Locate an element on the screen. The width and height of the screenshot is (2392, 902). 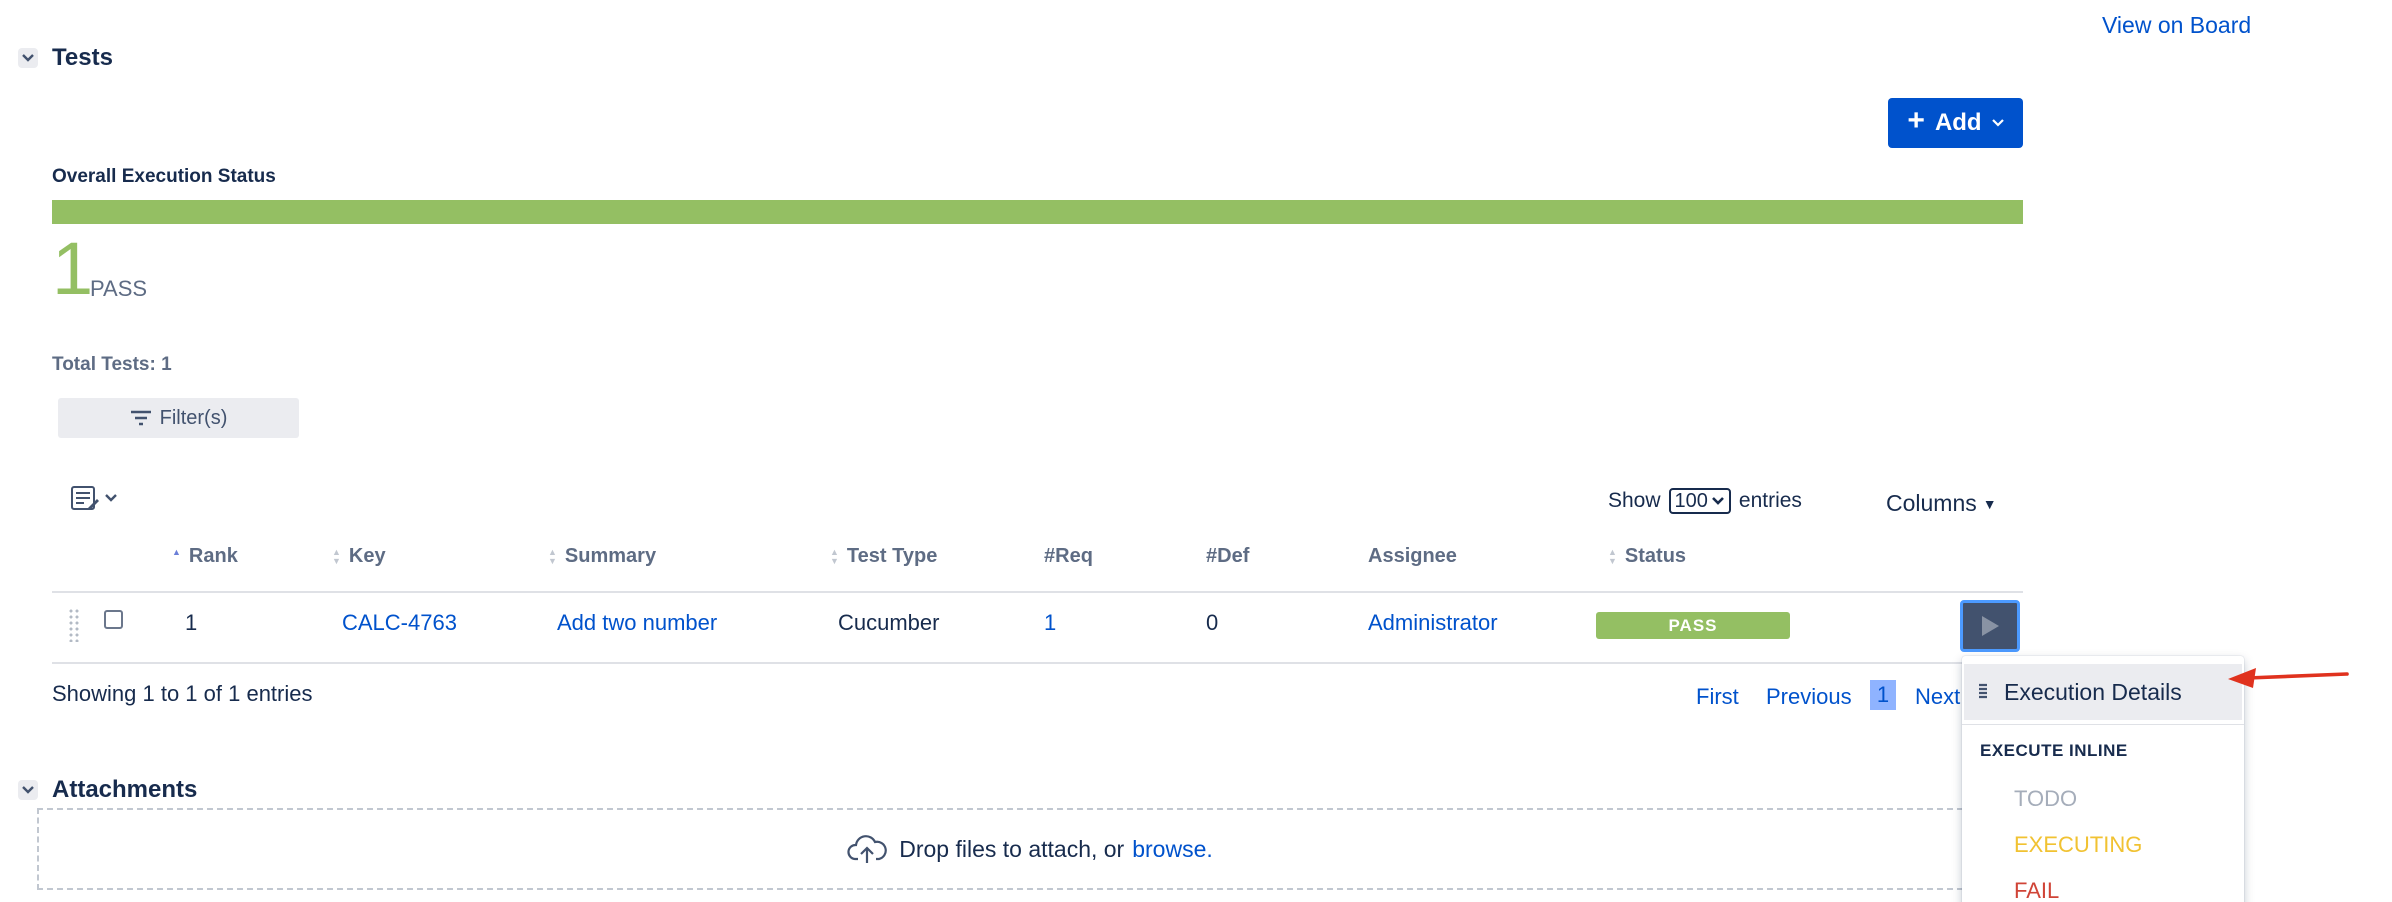
table-row-divider is located at coordinates (1037, 663).